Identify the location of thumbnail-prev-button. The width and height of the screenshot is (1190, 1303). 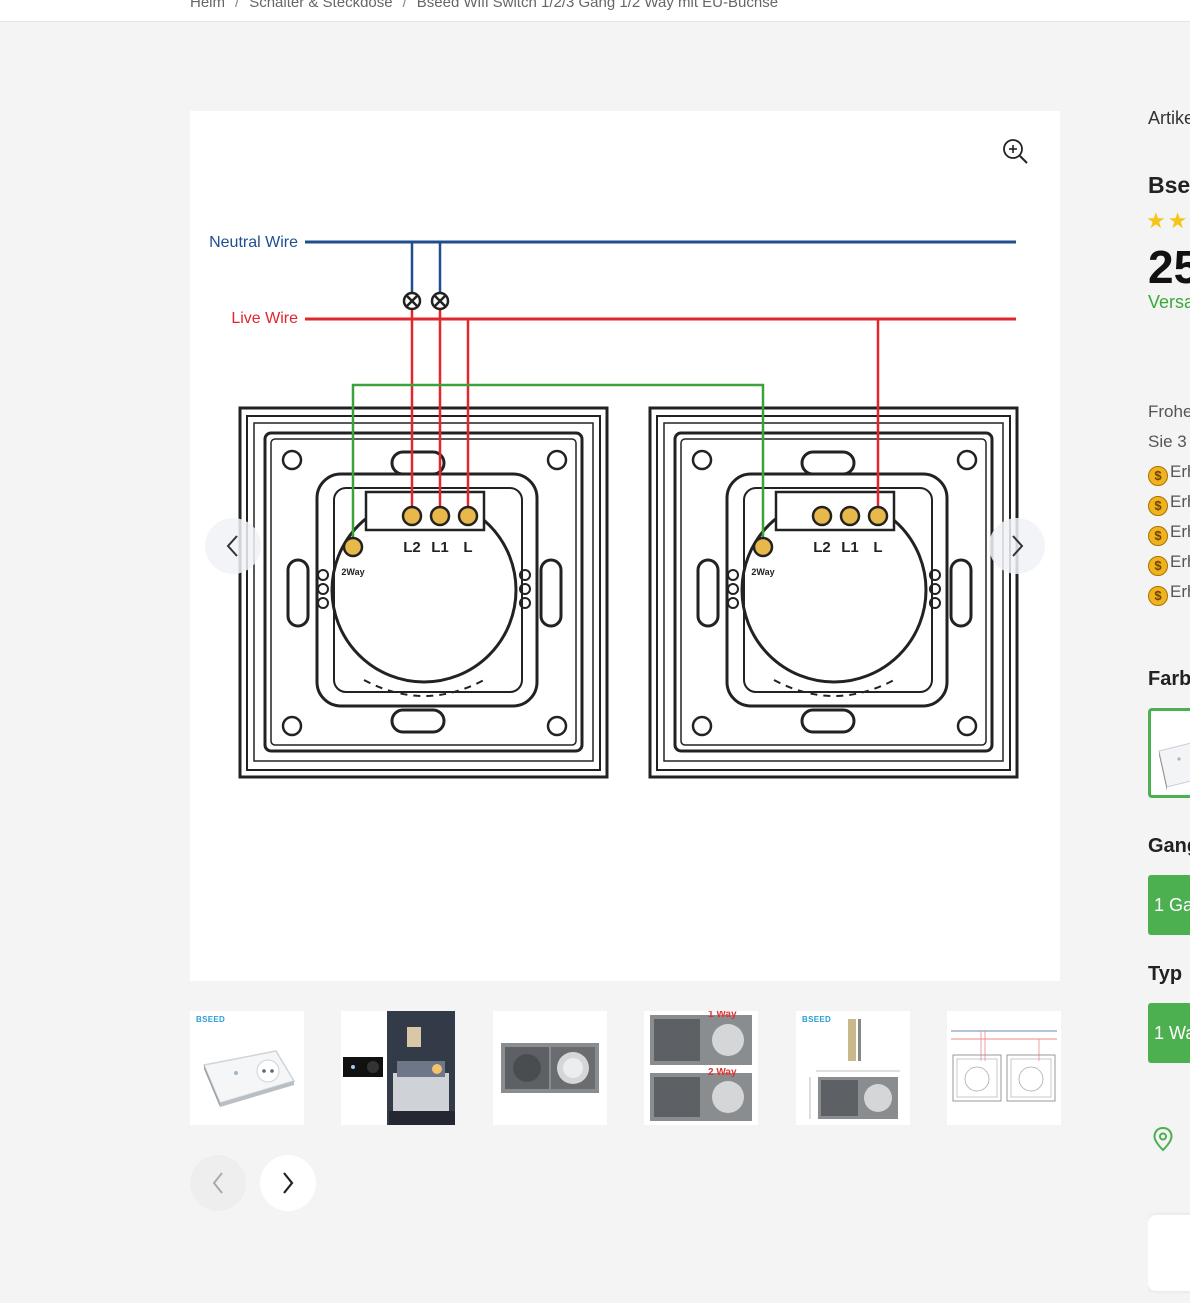
(218, 1183).